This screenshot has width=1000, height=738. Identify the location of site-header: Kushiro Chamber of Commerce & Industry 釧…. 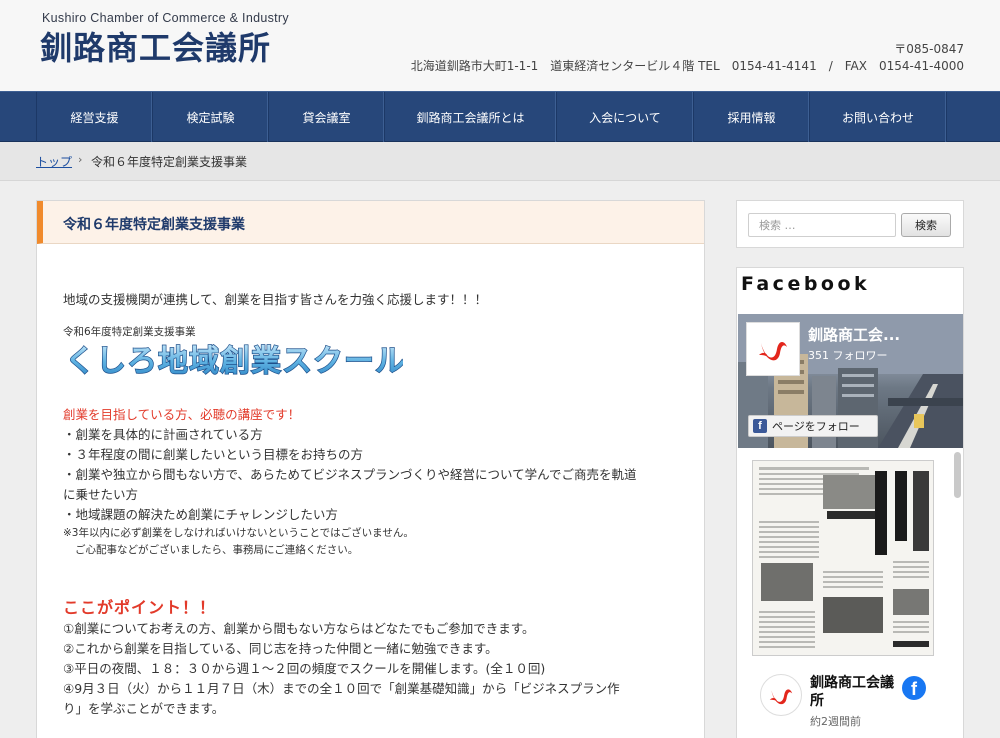
(500, 45).